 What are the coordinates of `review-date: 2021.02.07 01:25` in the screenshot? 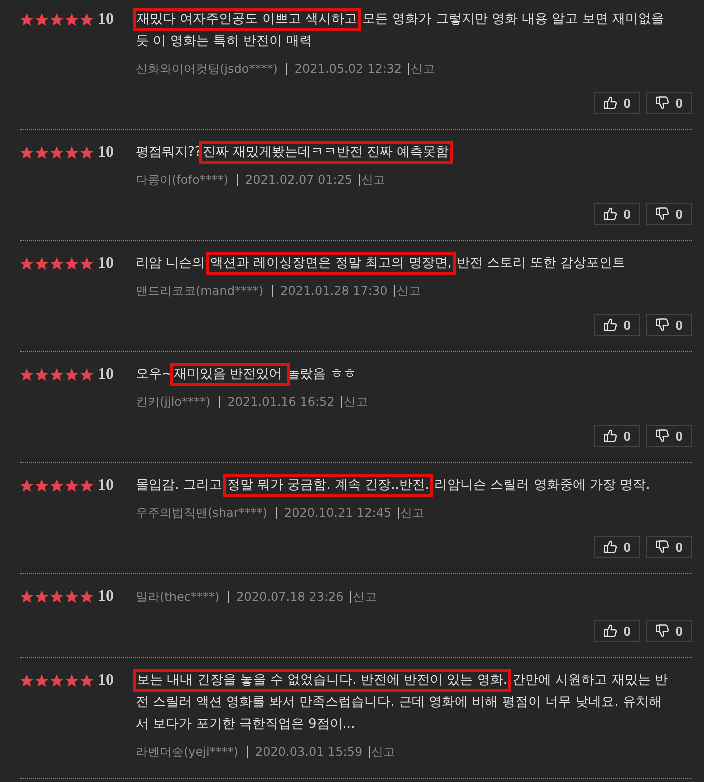 It's located at (294, 180).